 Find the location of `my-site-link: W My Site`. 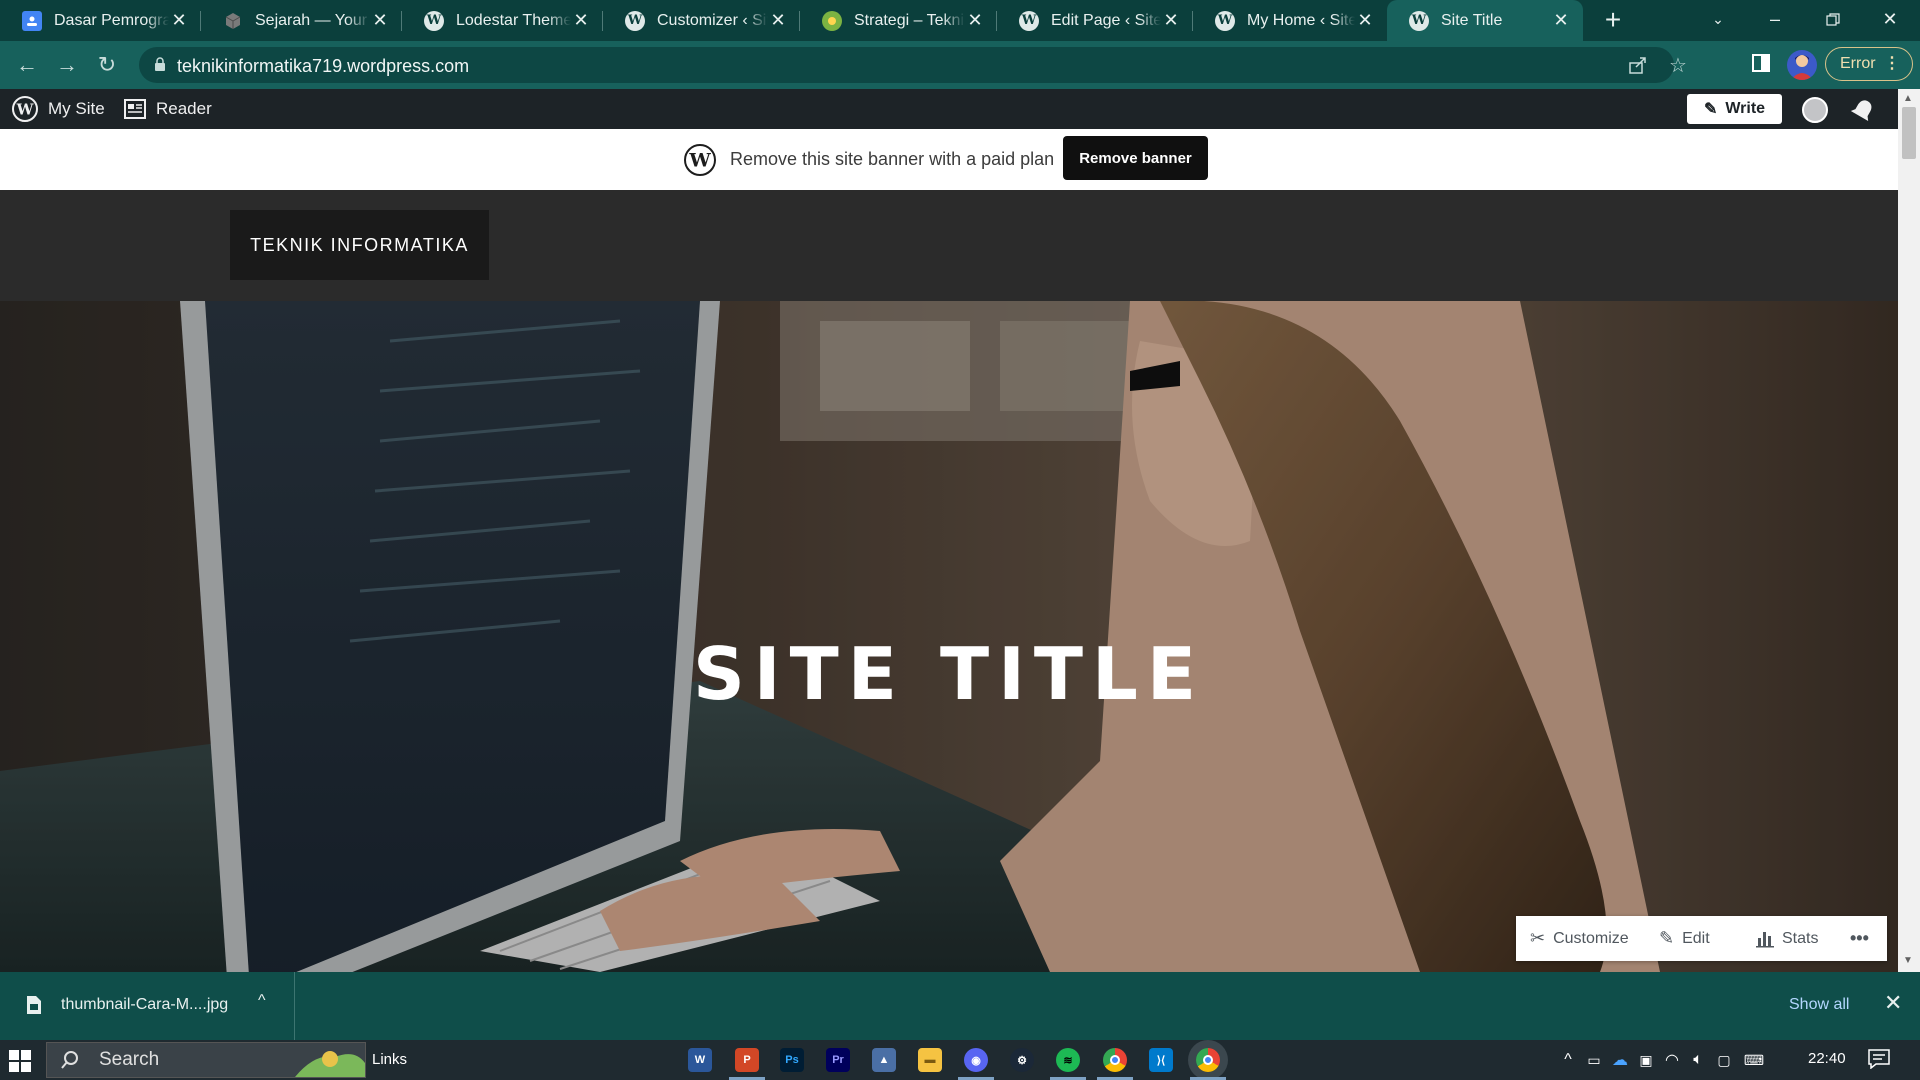

my-site-link: W My Site is located at coordinates (58, 109).